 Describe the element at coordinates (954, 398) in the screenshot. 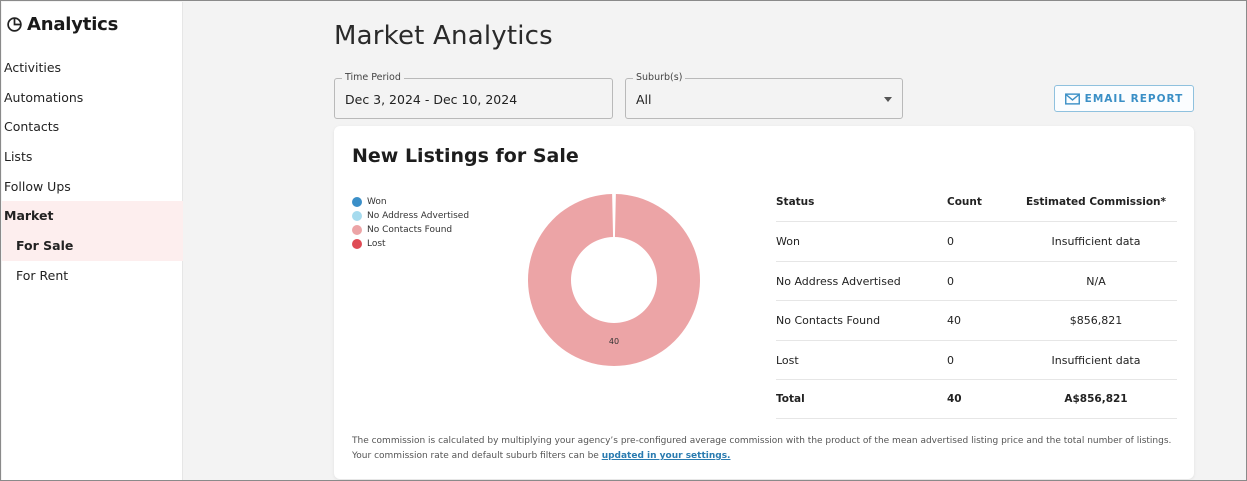

I see `total-count: 40` at that location.